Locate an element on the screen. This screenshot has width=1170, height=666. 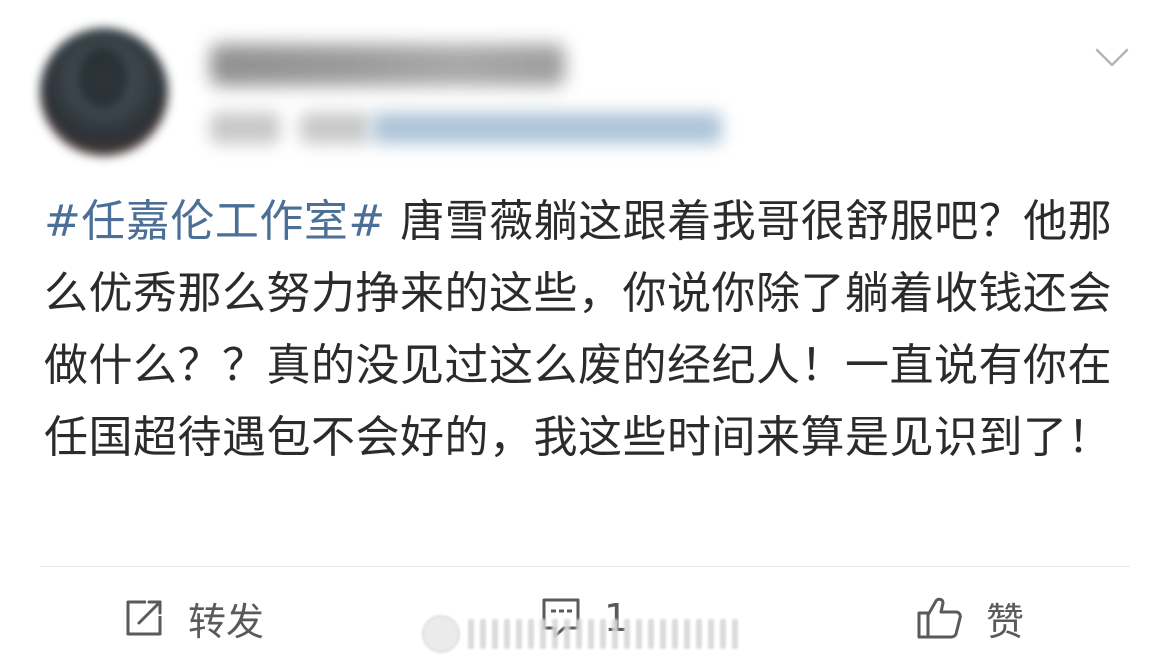
watermark-circle is located at coordinates (441, 634).